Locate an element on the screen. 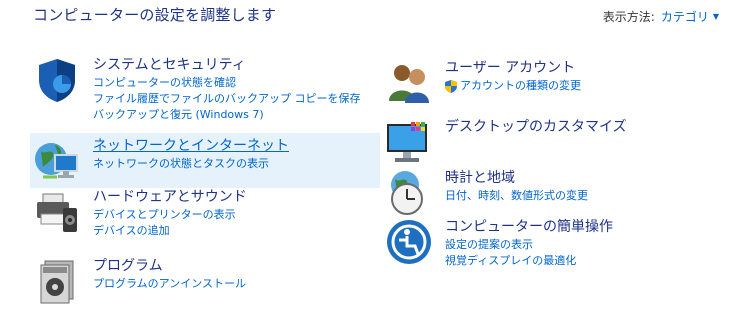 The image size is (729, 334). change-account-type-link: アカウントの種類の変更 is located at coordinates (513, 86).